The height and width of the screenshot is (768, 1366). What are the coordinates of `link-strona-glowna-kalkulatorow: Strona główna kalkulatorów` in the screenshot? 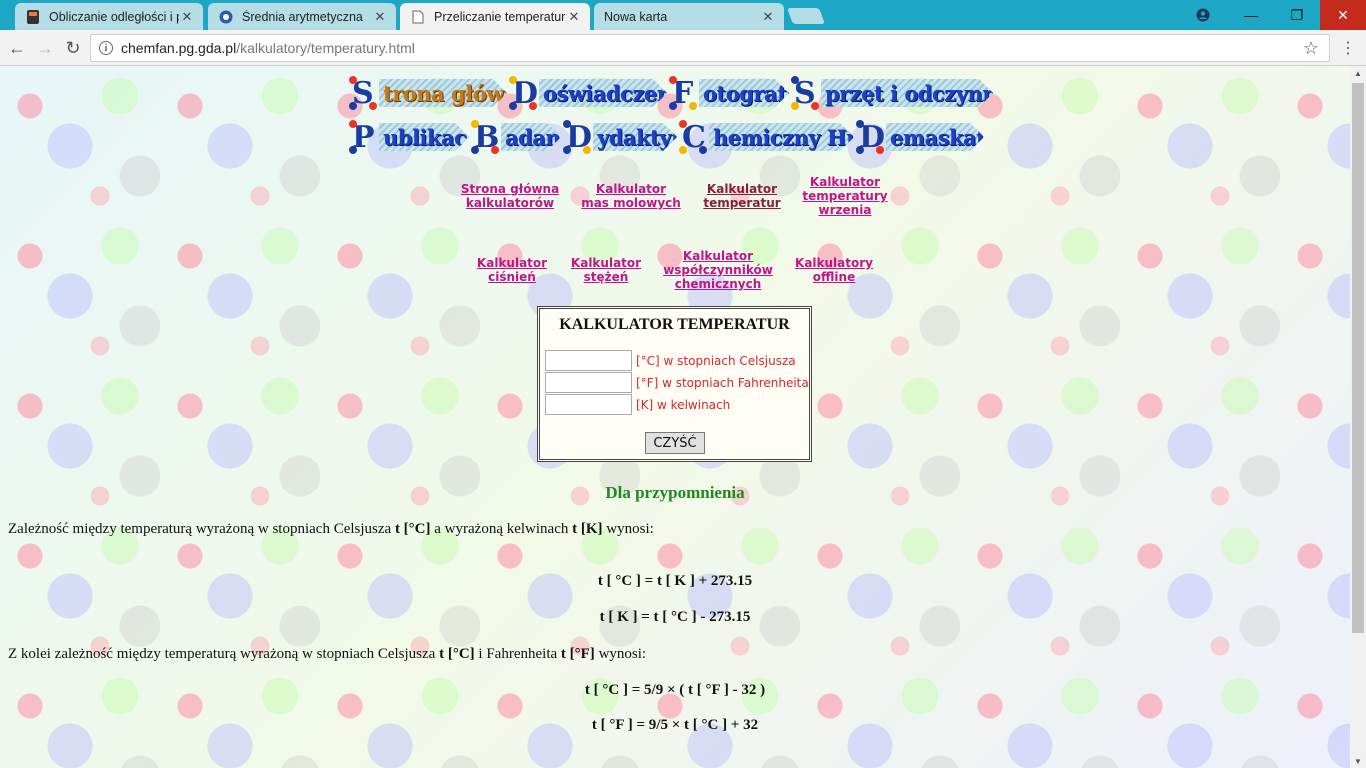 It's located at (510, 196).